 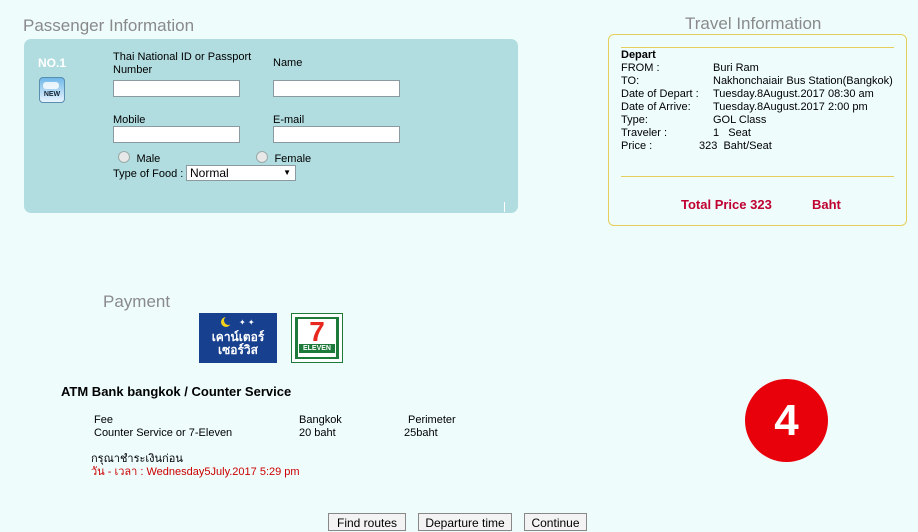 What do you see at coordinates (634, 120) in the screenshot?
I see `type-label: Type:` at bounding box center [634, 120].